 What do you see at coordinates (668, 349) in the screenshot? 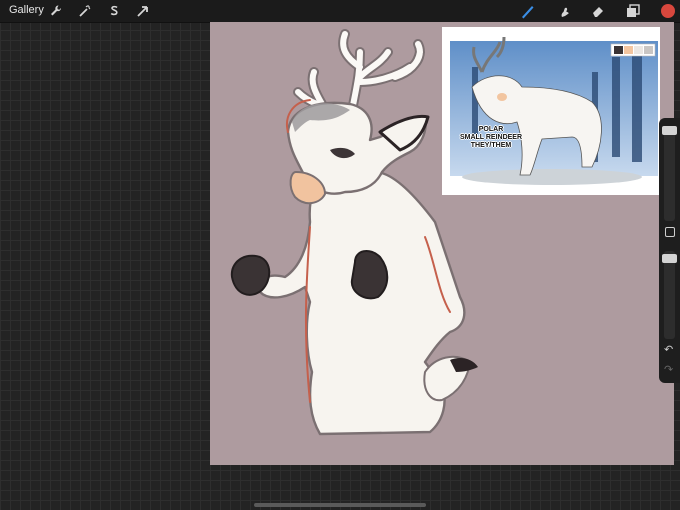
I see `undo-icon: ↶` at bounding box center [668, 349].